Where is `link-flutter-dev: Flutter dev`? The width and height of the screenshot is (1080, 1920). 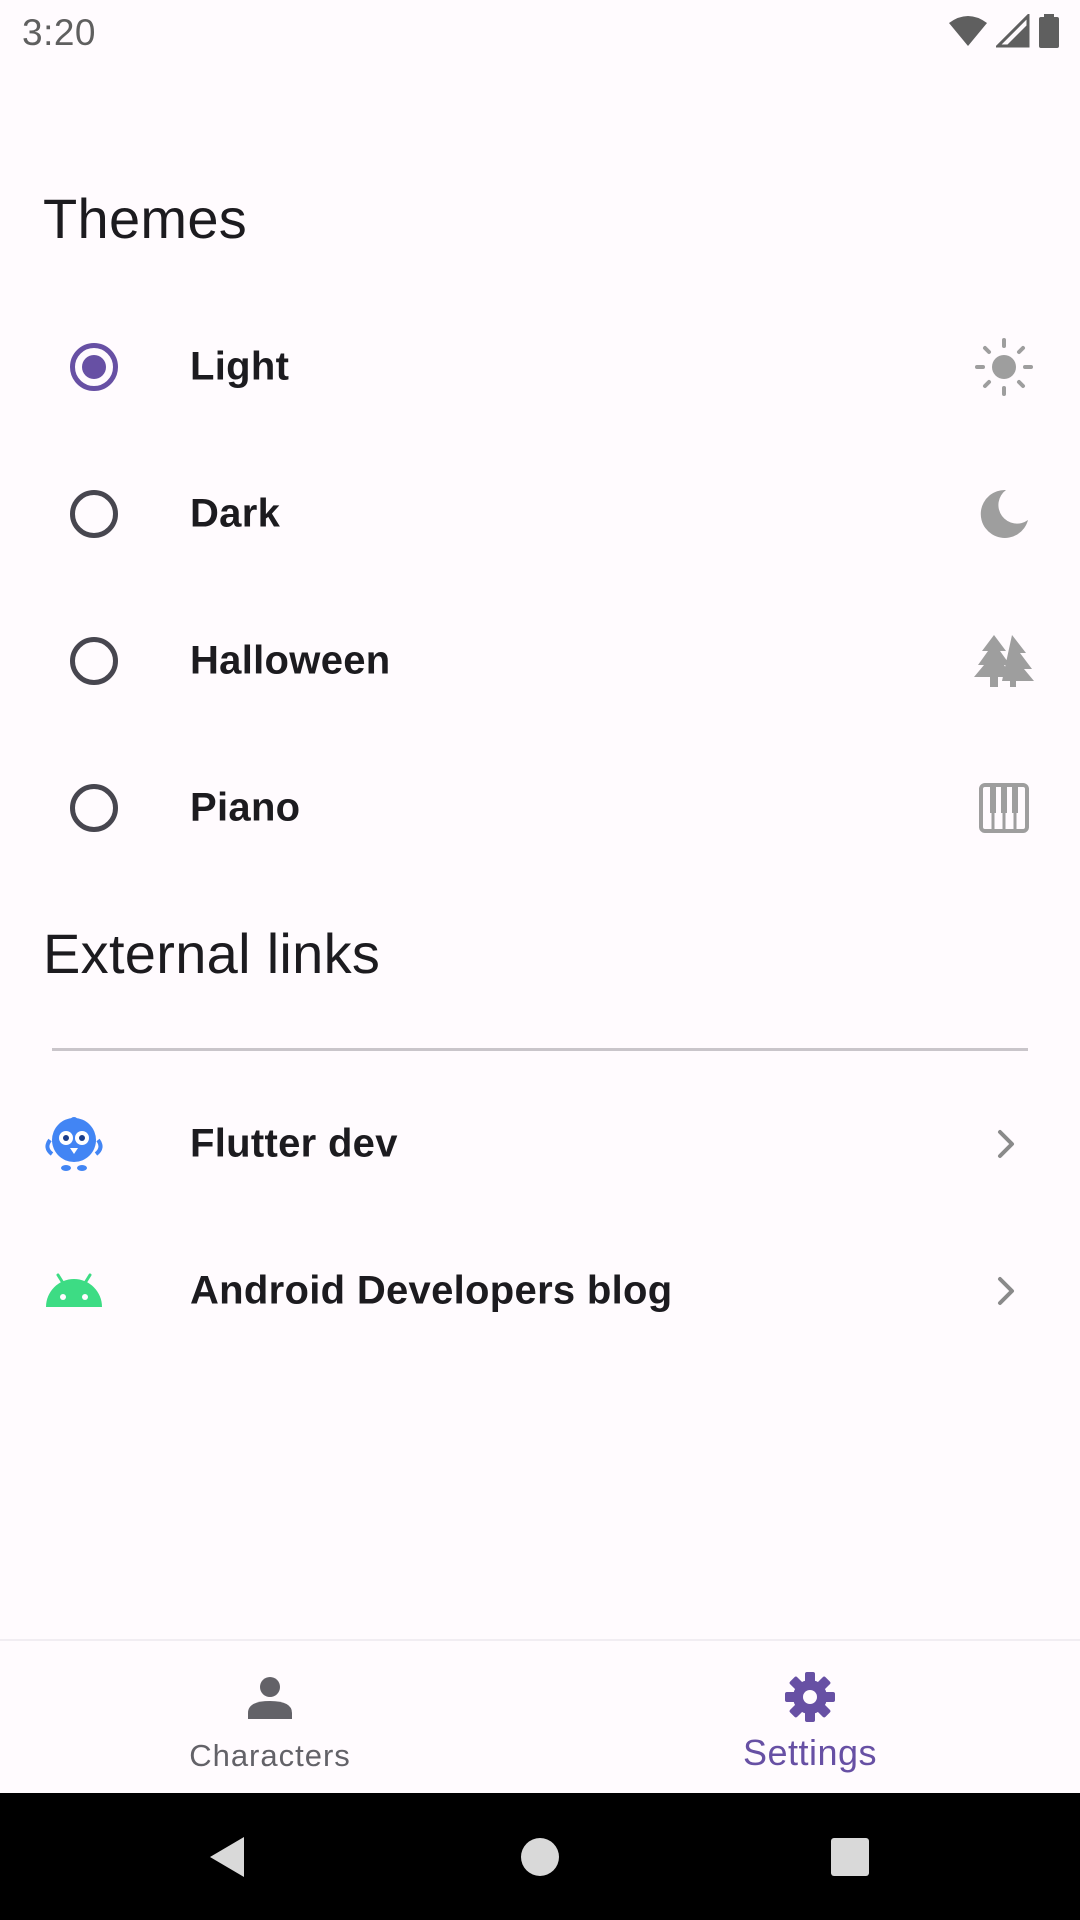 link-flutter-dev: Flutter dev is located at coordinates (540, 1143).